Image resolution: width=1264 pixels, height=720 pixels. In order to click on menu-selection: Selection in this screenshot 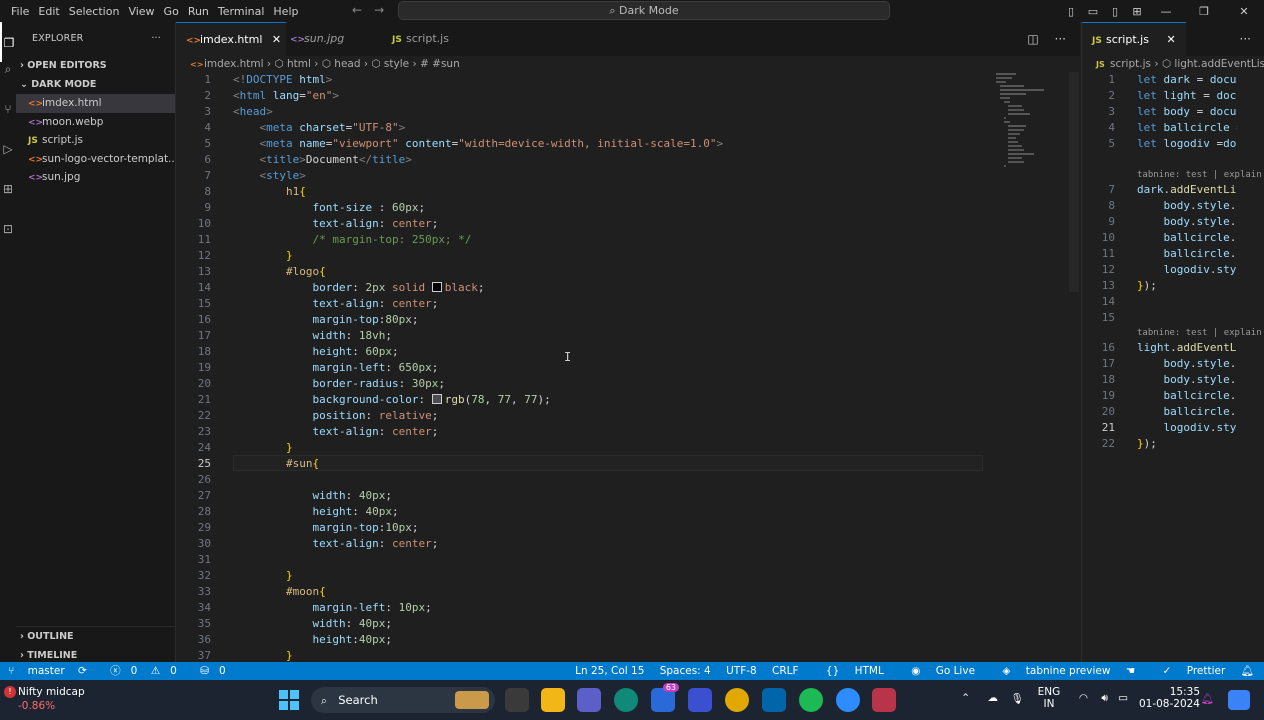, I will do `click(99, 11)`.